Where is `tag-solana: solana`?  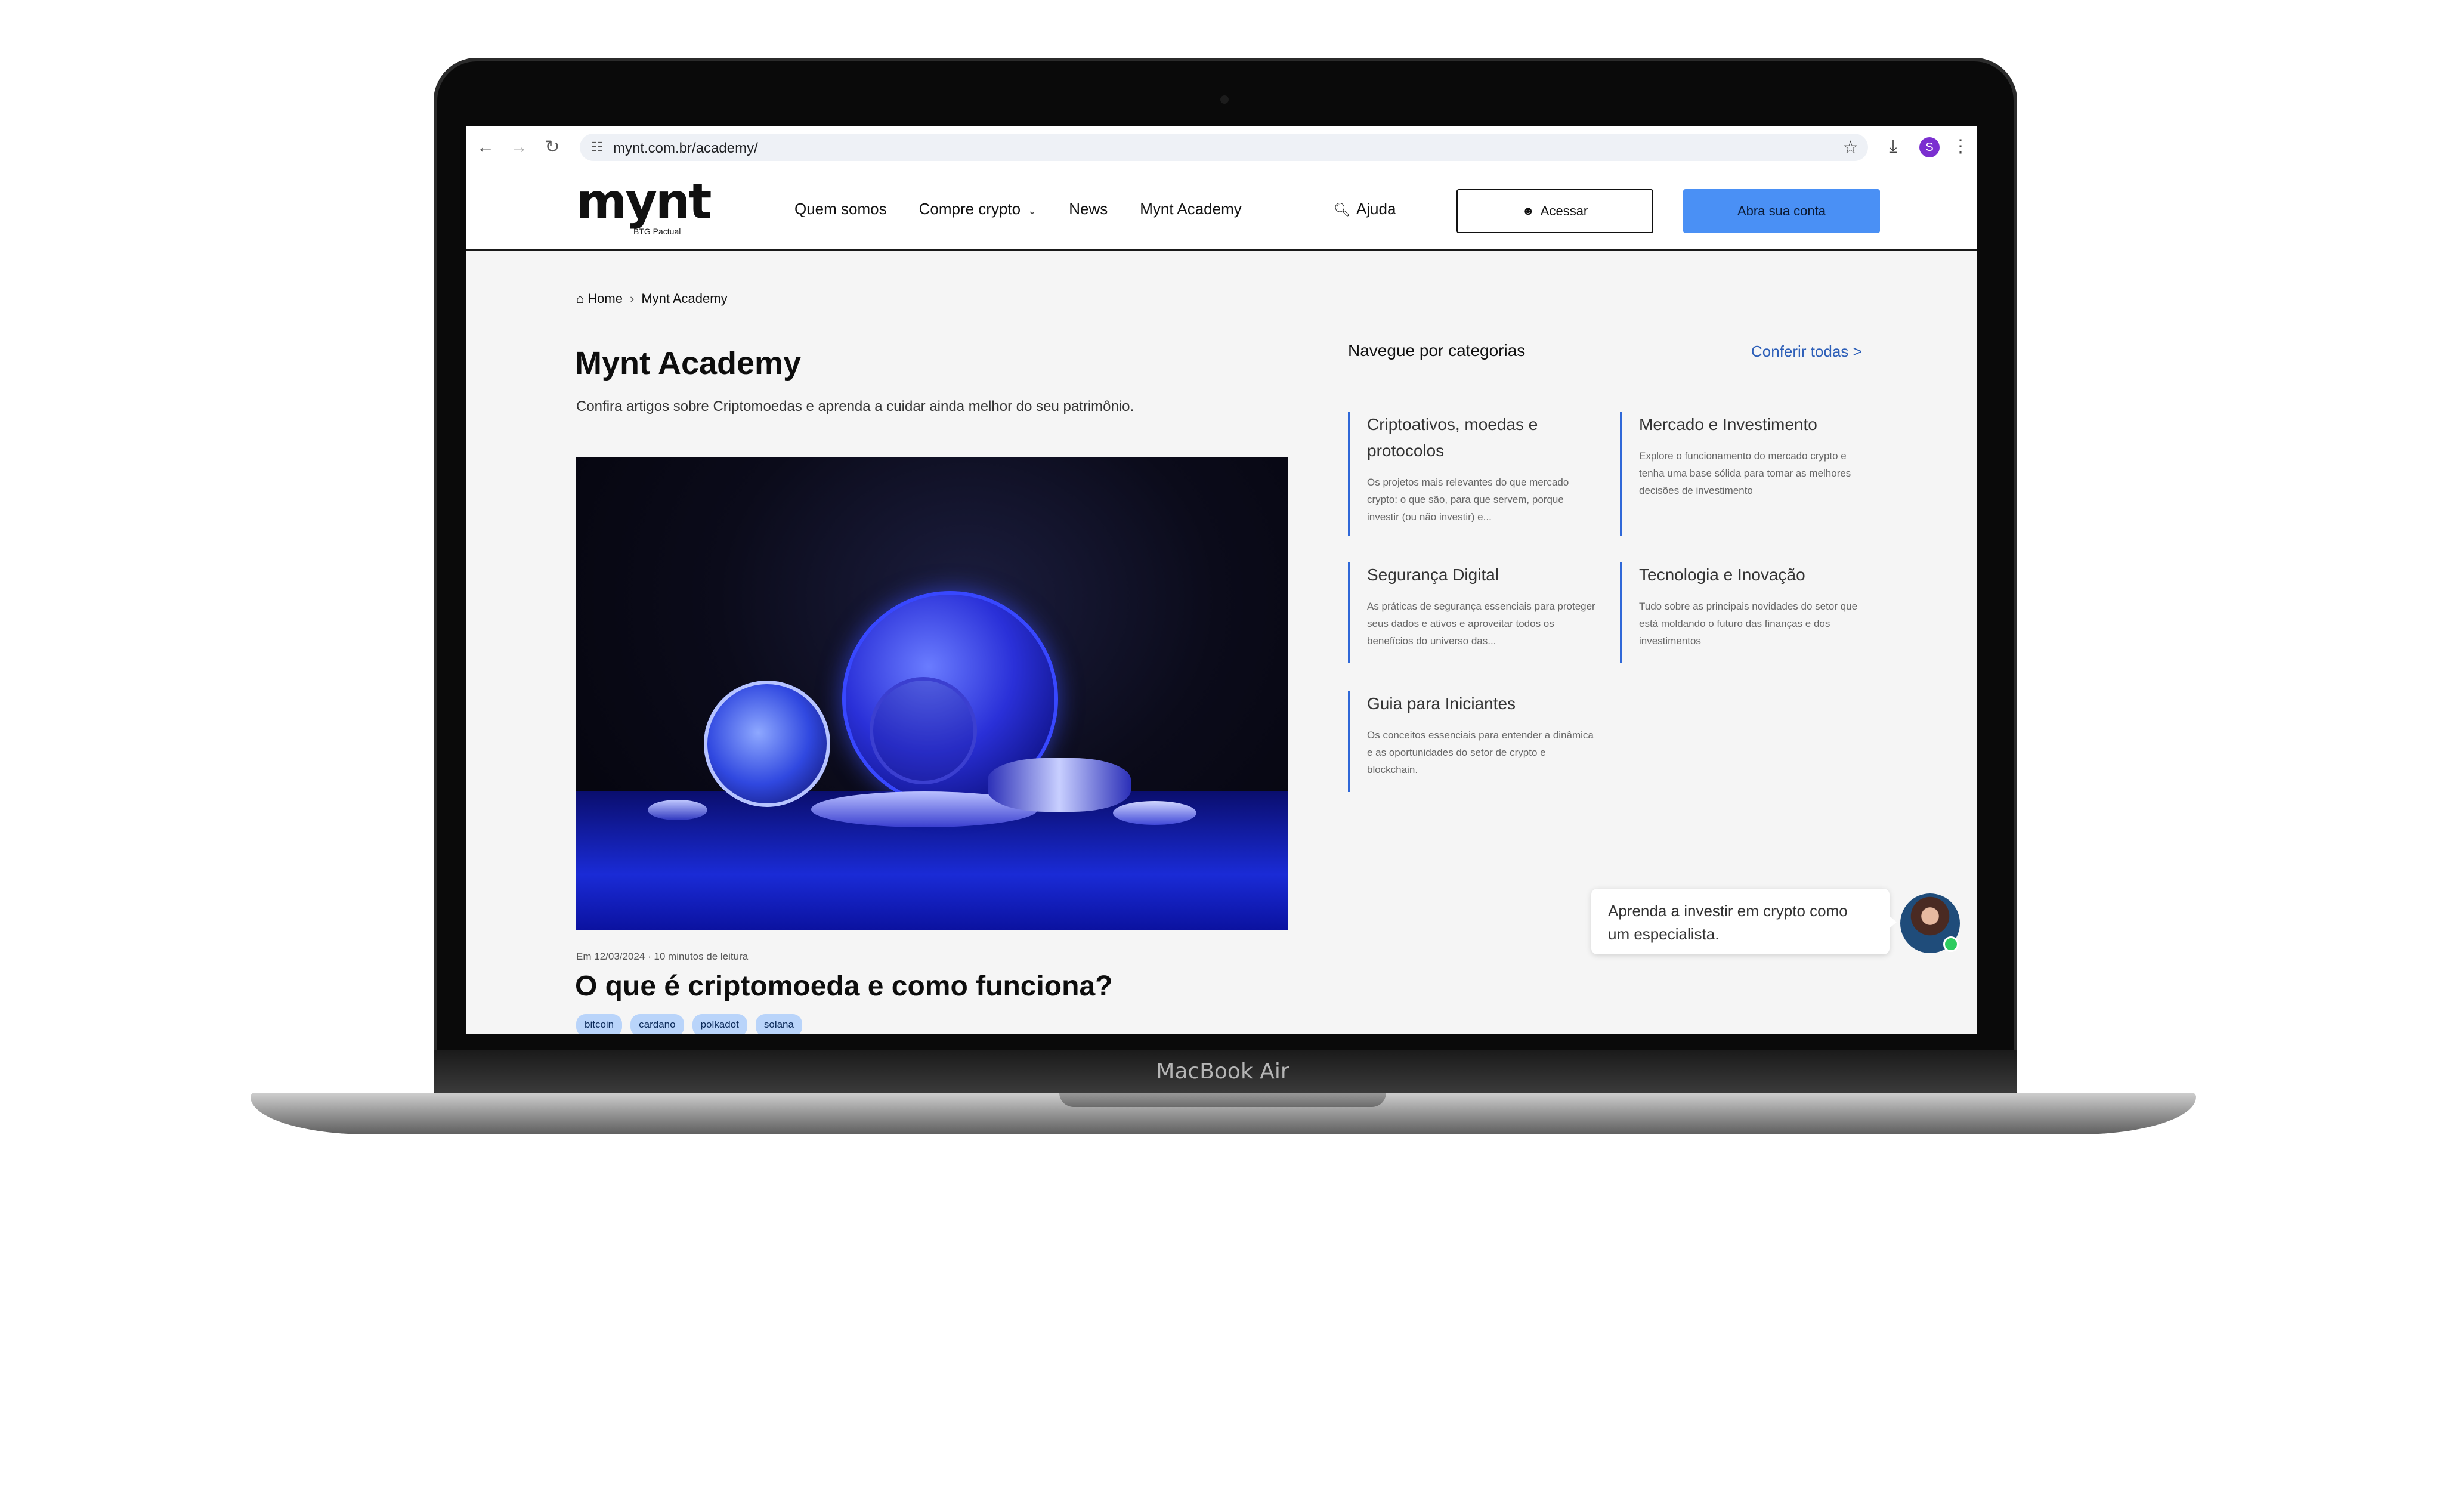 tag-solana: solana is located at coordinates (778, 1024).